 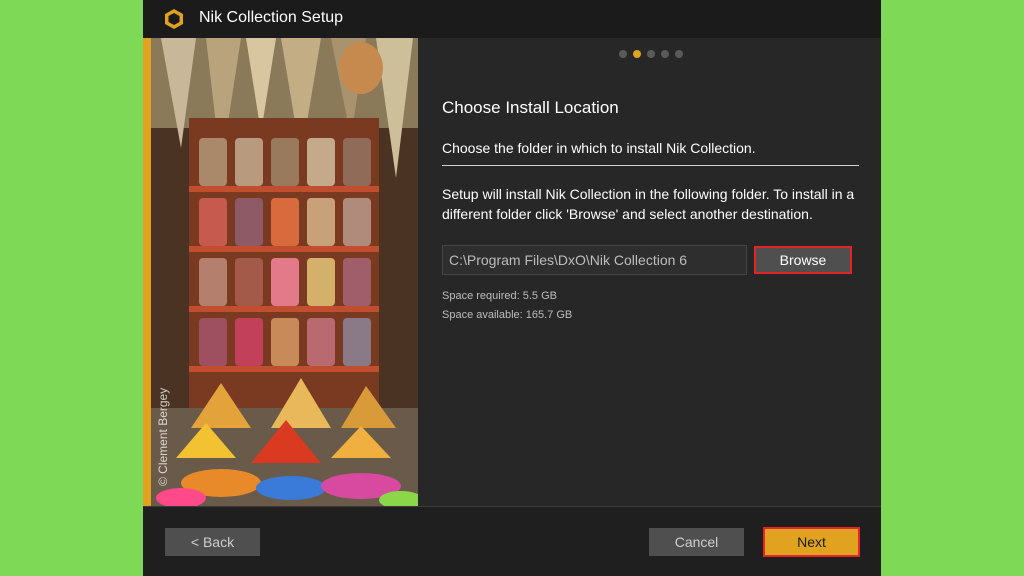 What do you see at coordinates (594, 260) in the screenshot?
I see `install-path-input` at bounding box center [594, 260].